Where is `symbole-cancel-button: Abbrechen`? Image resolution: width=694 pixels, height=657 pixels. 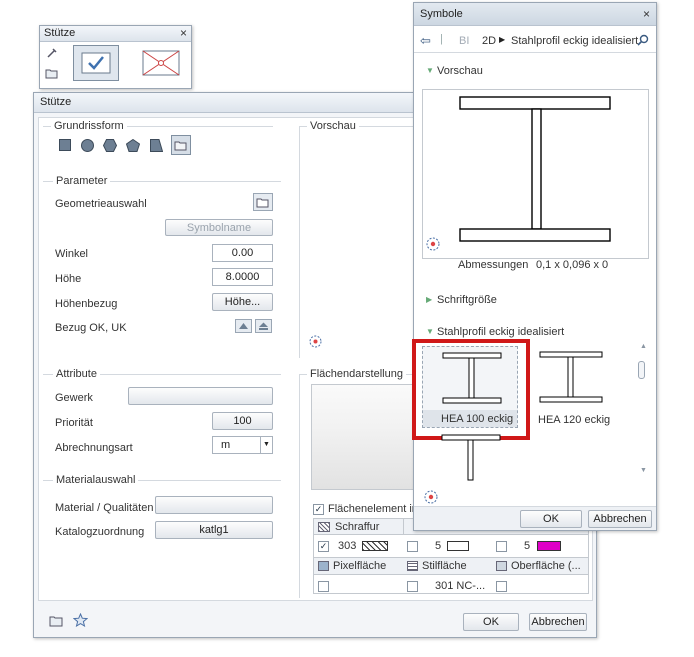 symbole-cancel-button: Abbrechen is located at coordinates (620, 519).